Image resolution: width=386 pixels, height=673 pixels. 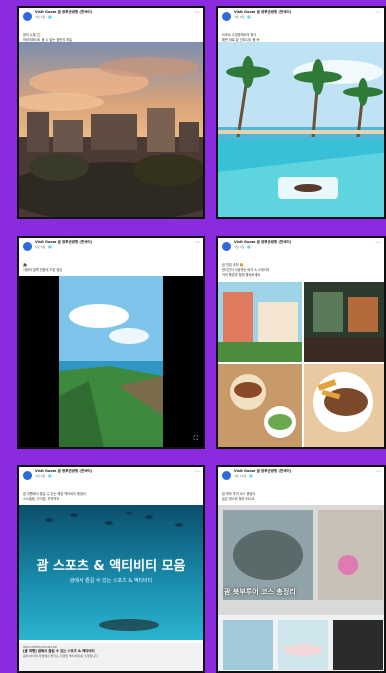 What do you see at coordinates (196, 439) in the screenshot?
I see `fullscreen-icon: ⛶` at bounding box center [196, 439].